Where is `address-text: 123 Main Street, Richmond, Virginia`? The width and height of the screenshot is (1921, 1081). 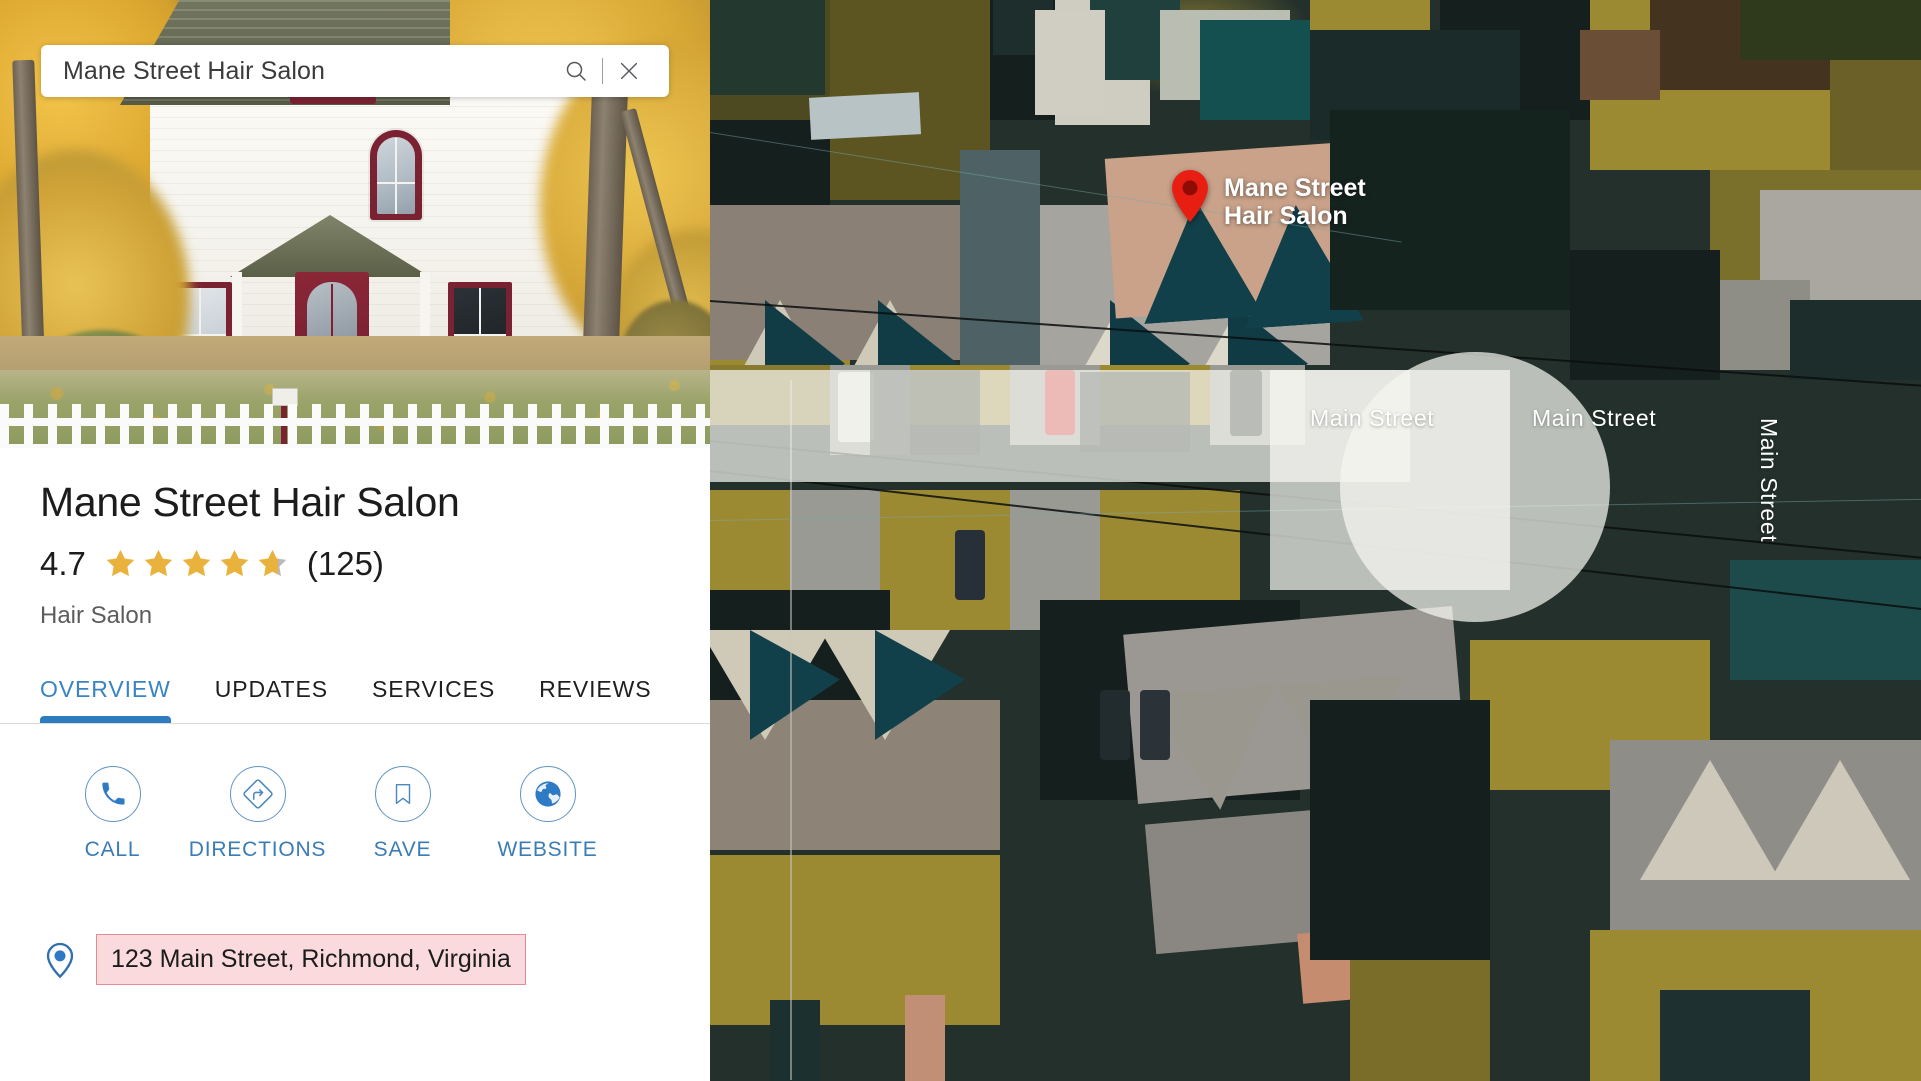
address-text: 123 Main Street, Richmond, Virginia is located at coordinates (311, 960).